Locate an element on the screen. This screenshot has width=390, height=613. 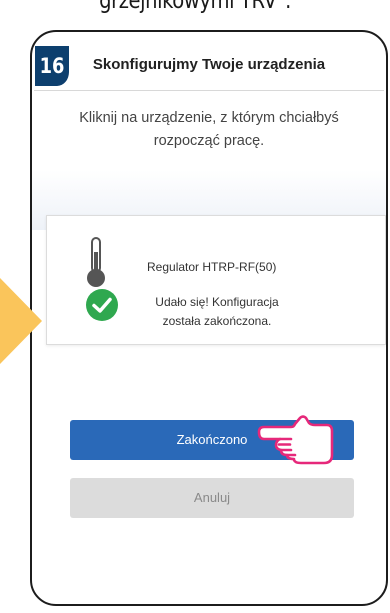
page-caption: grzejnikowymi TRV". is located at coordinates (195, 7).